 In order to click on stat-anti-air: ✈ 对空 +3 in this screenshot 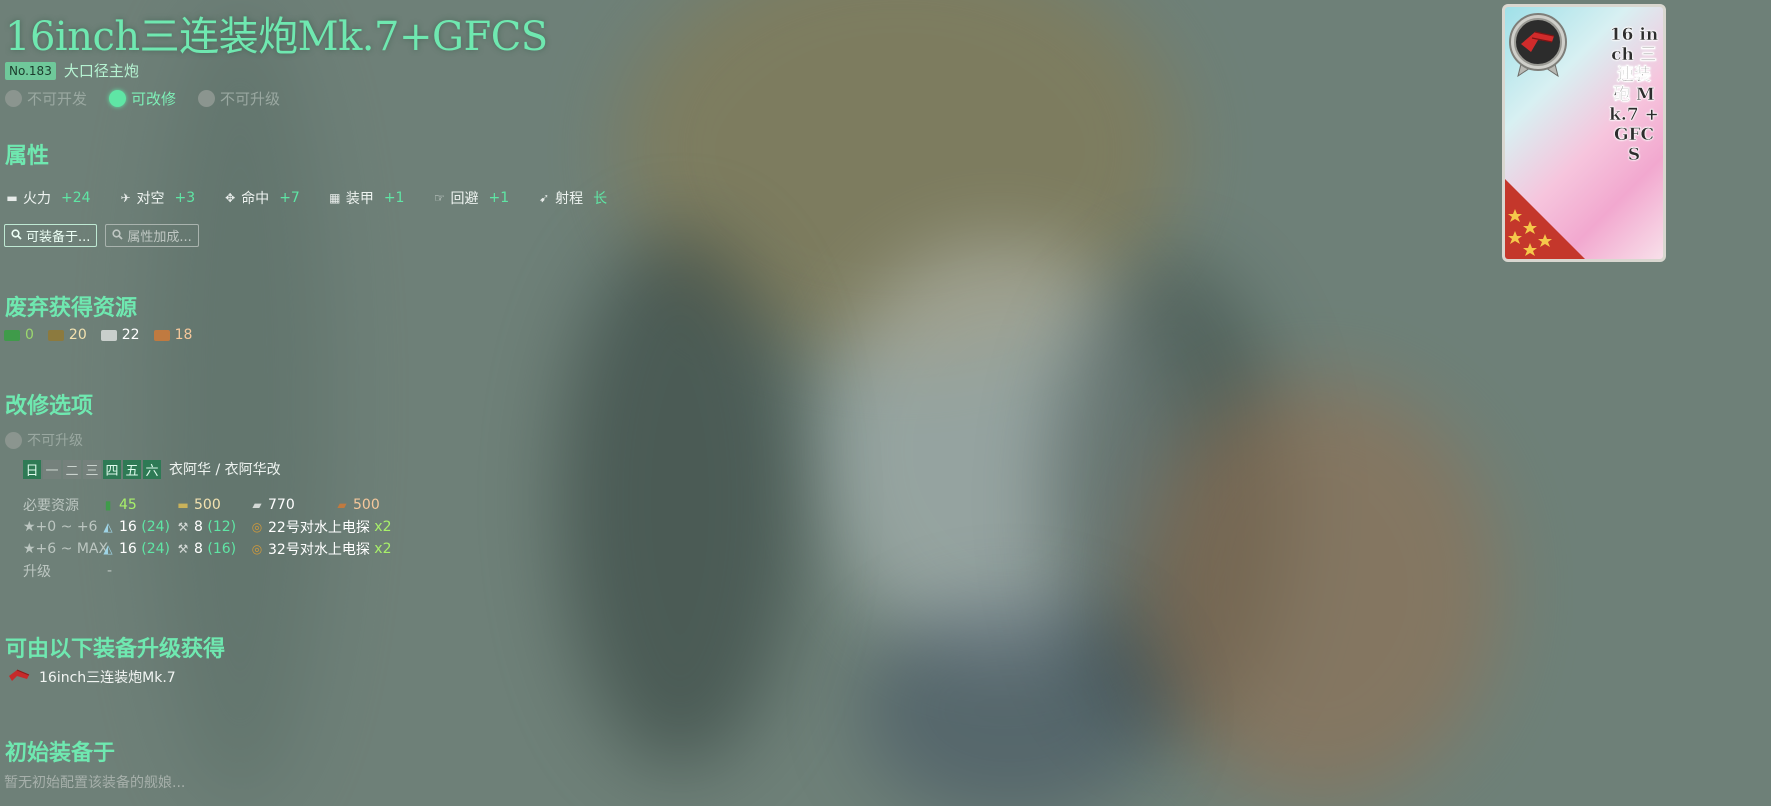, I will do `click(157, 198)`.